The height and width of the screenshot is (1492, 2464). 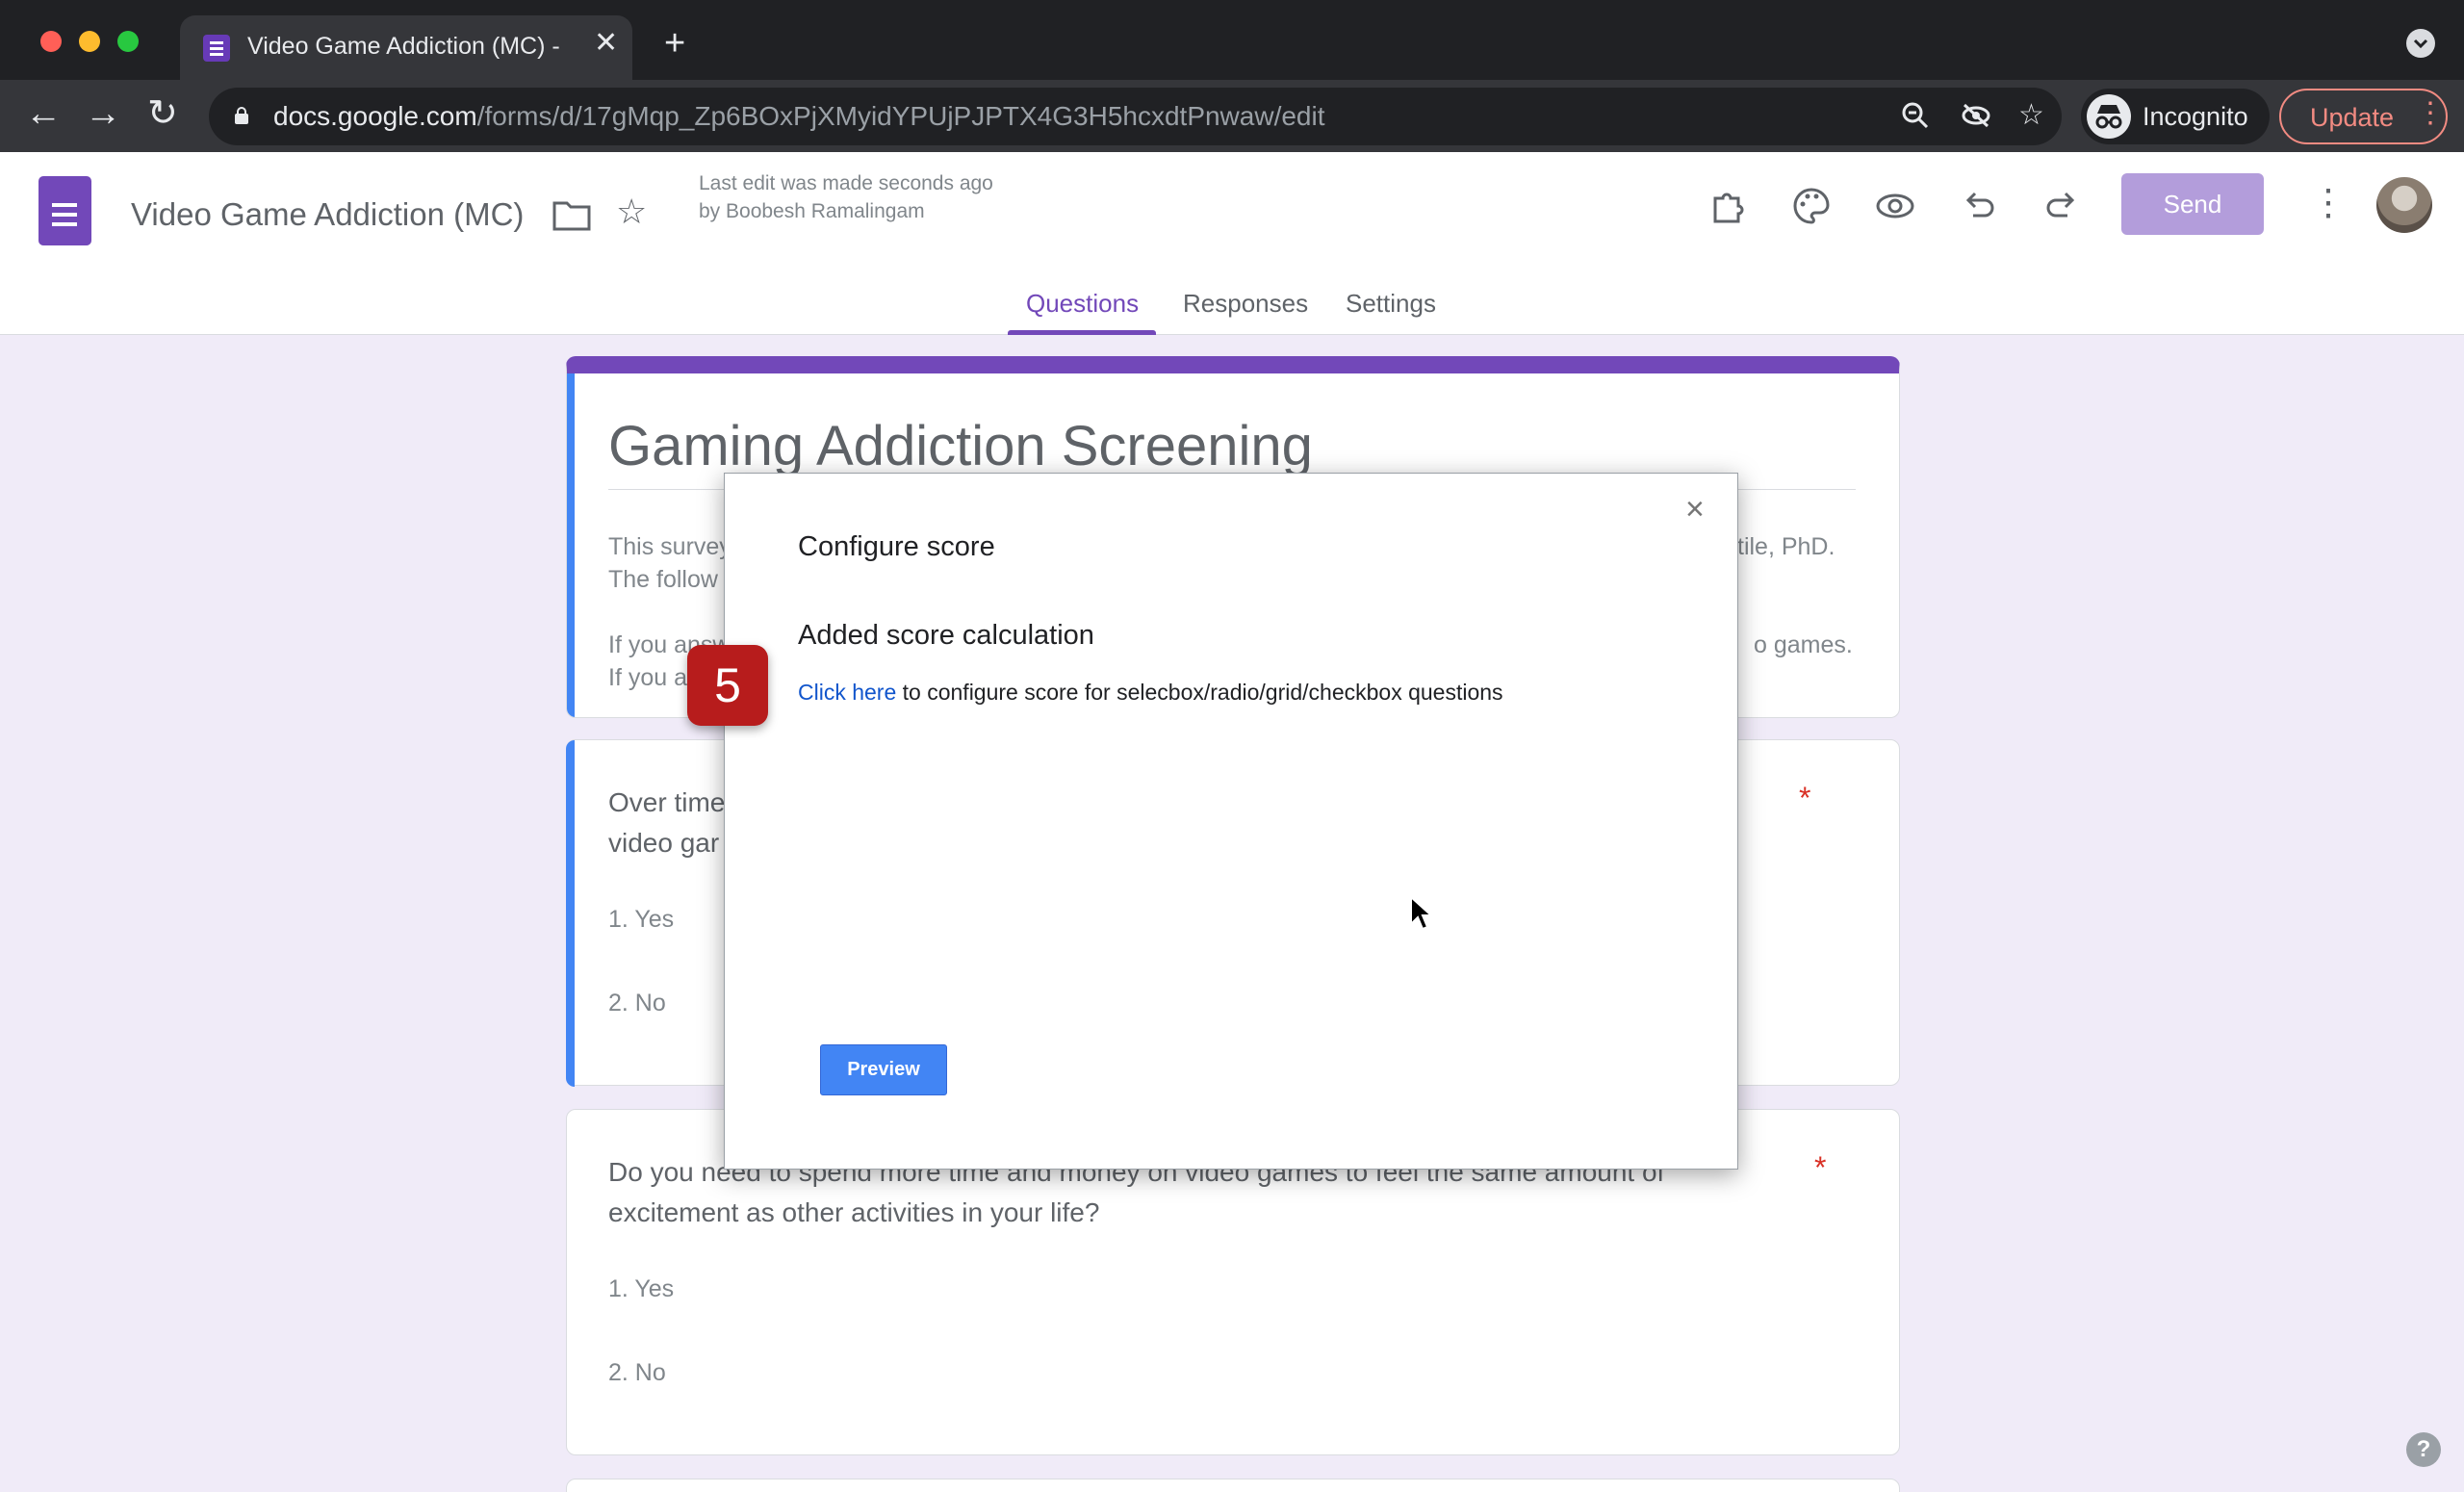 I want to click on move-to-folder-icon, so click(x=571, y=217).